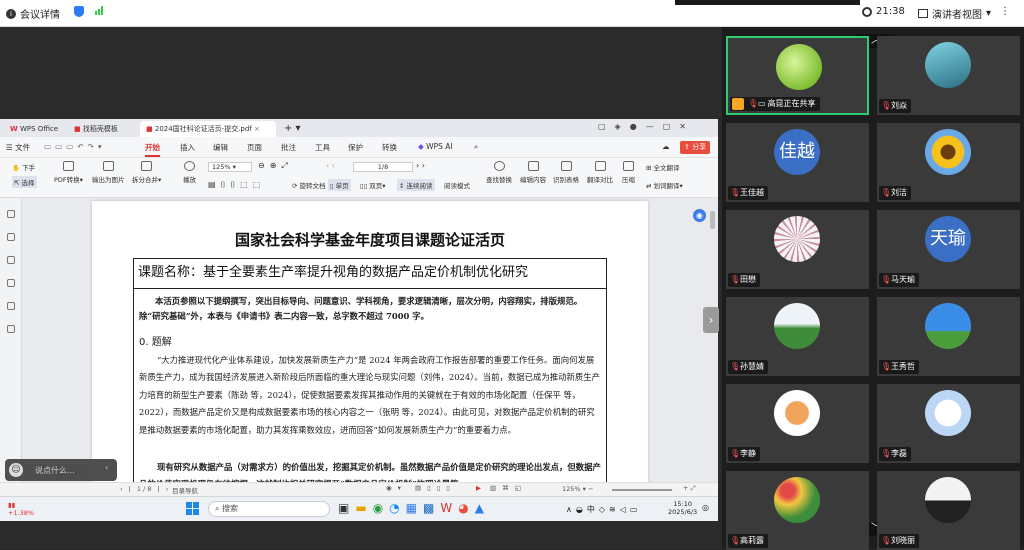  Describe the element at coordinates (11, 306) in the screenshot. I see `signature-icon` at that location.